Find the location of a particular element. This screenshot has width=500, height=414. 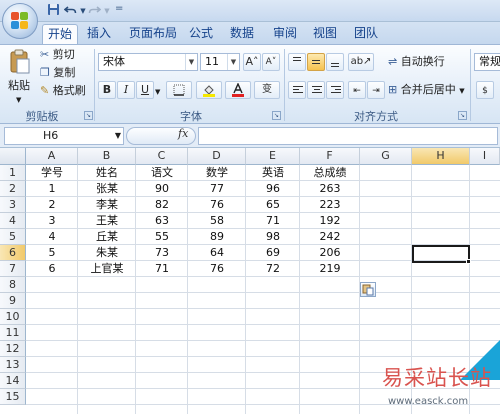

cell-f5: 242 is located at coordinates (330, 237).